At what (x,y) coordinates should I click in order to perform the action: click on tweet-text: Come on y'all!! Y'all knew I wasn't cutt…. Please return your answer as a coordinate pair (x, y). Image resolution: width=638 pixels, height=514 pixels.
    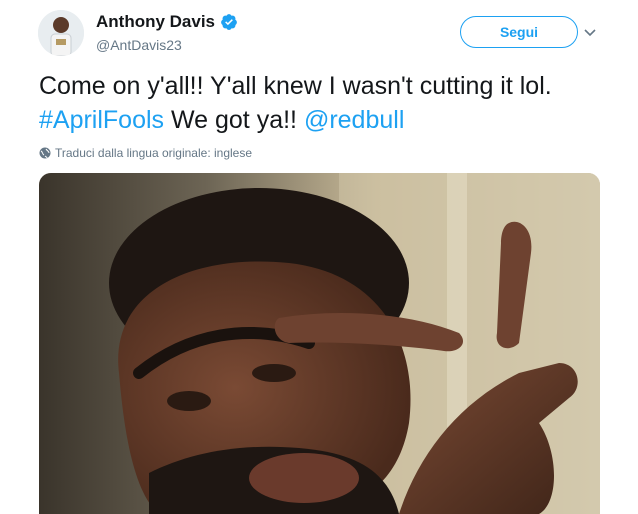
    Looking at the image, I should click on (319, 103).